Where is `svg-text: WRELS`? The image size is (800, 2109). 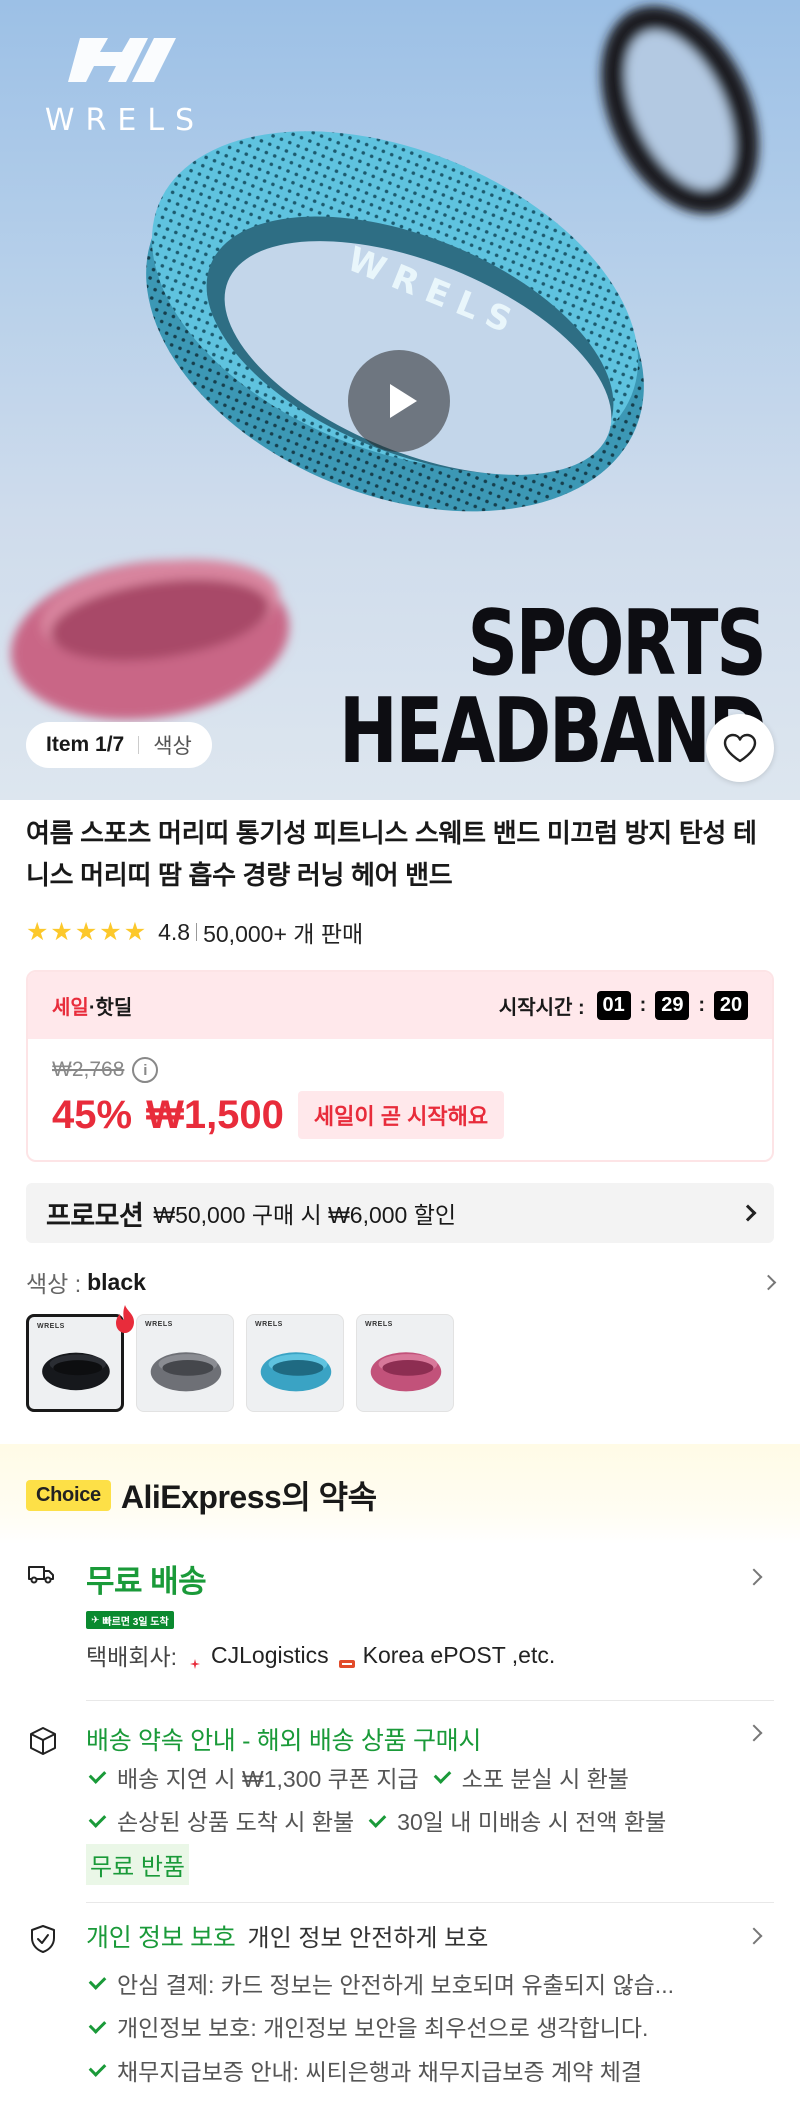 svg-text: WRELS is located at coordinates (125, 120).